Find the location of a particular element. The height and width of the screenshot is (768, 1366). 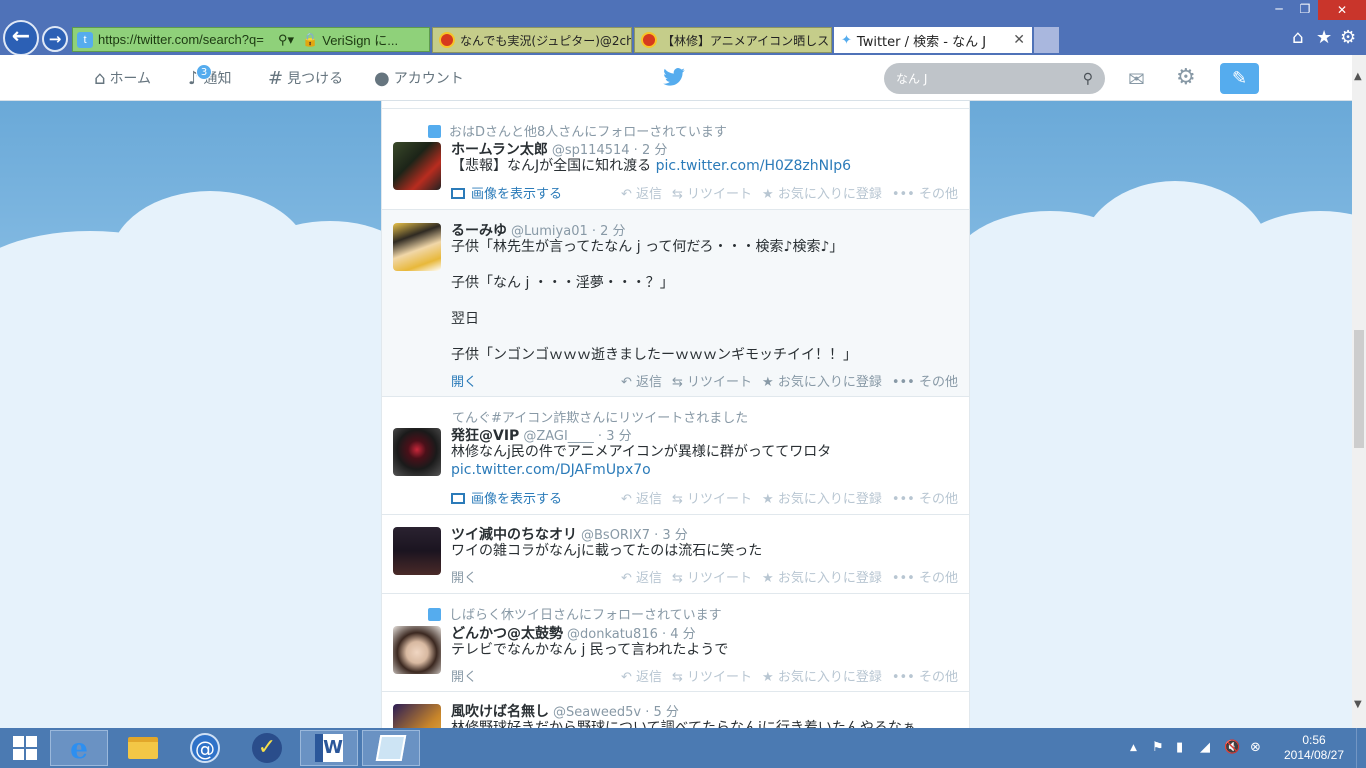

tweet-author-name: ツイ減中のちなオリ is located at coordinates (514, 535).